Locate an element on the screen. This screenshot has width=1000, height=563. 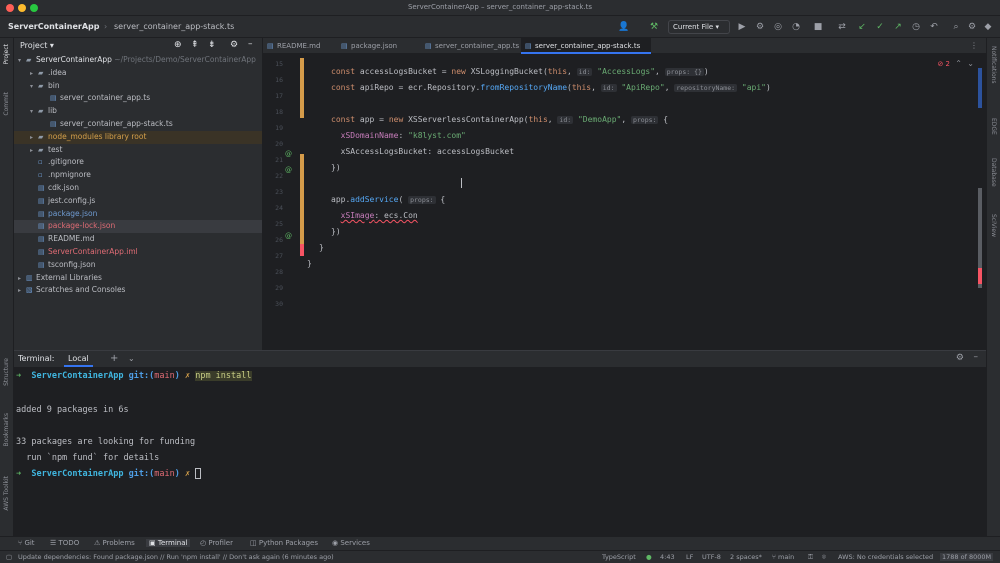
todo-tool-button: ☰ TODO is located at coordinates (64, 543).